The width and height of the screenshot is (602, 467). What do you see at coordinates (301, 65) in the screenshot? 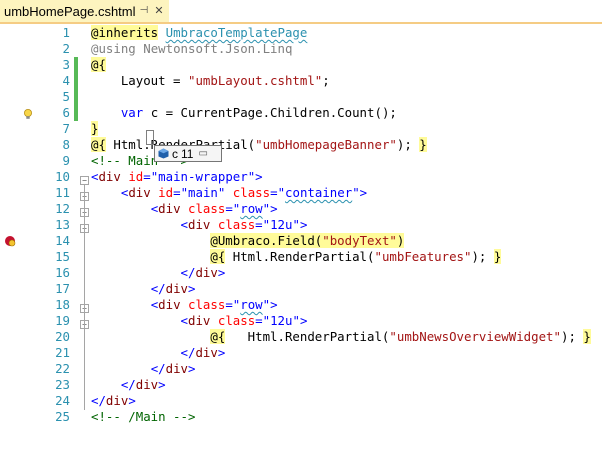
I see `code-line: 3 @{` at bounding box center [301, 65].